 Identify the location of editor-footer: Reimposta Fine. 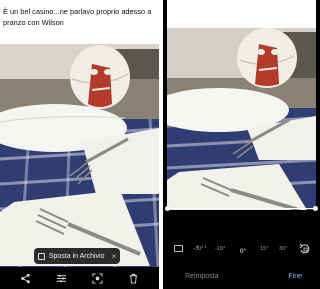
(241, 276).